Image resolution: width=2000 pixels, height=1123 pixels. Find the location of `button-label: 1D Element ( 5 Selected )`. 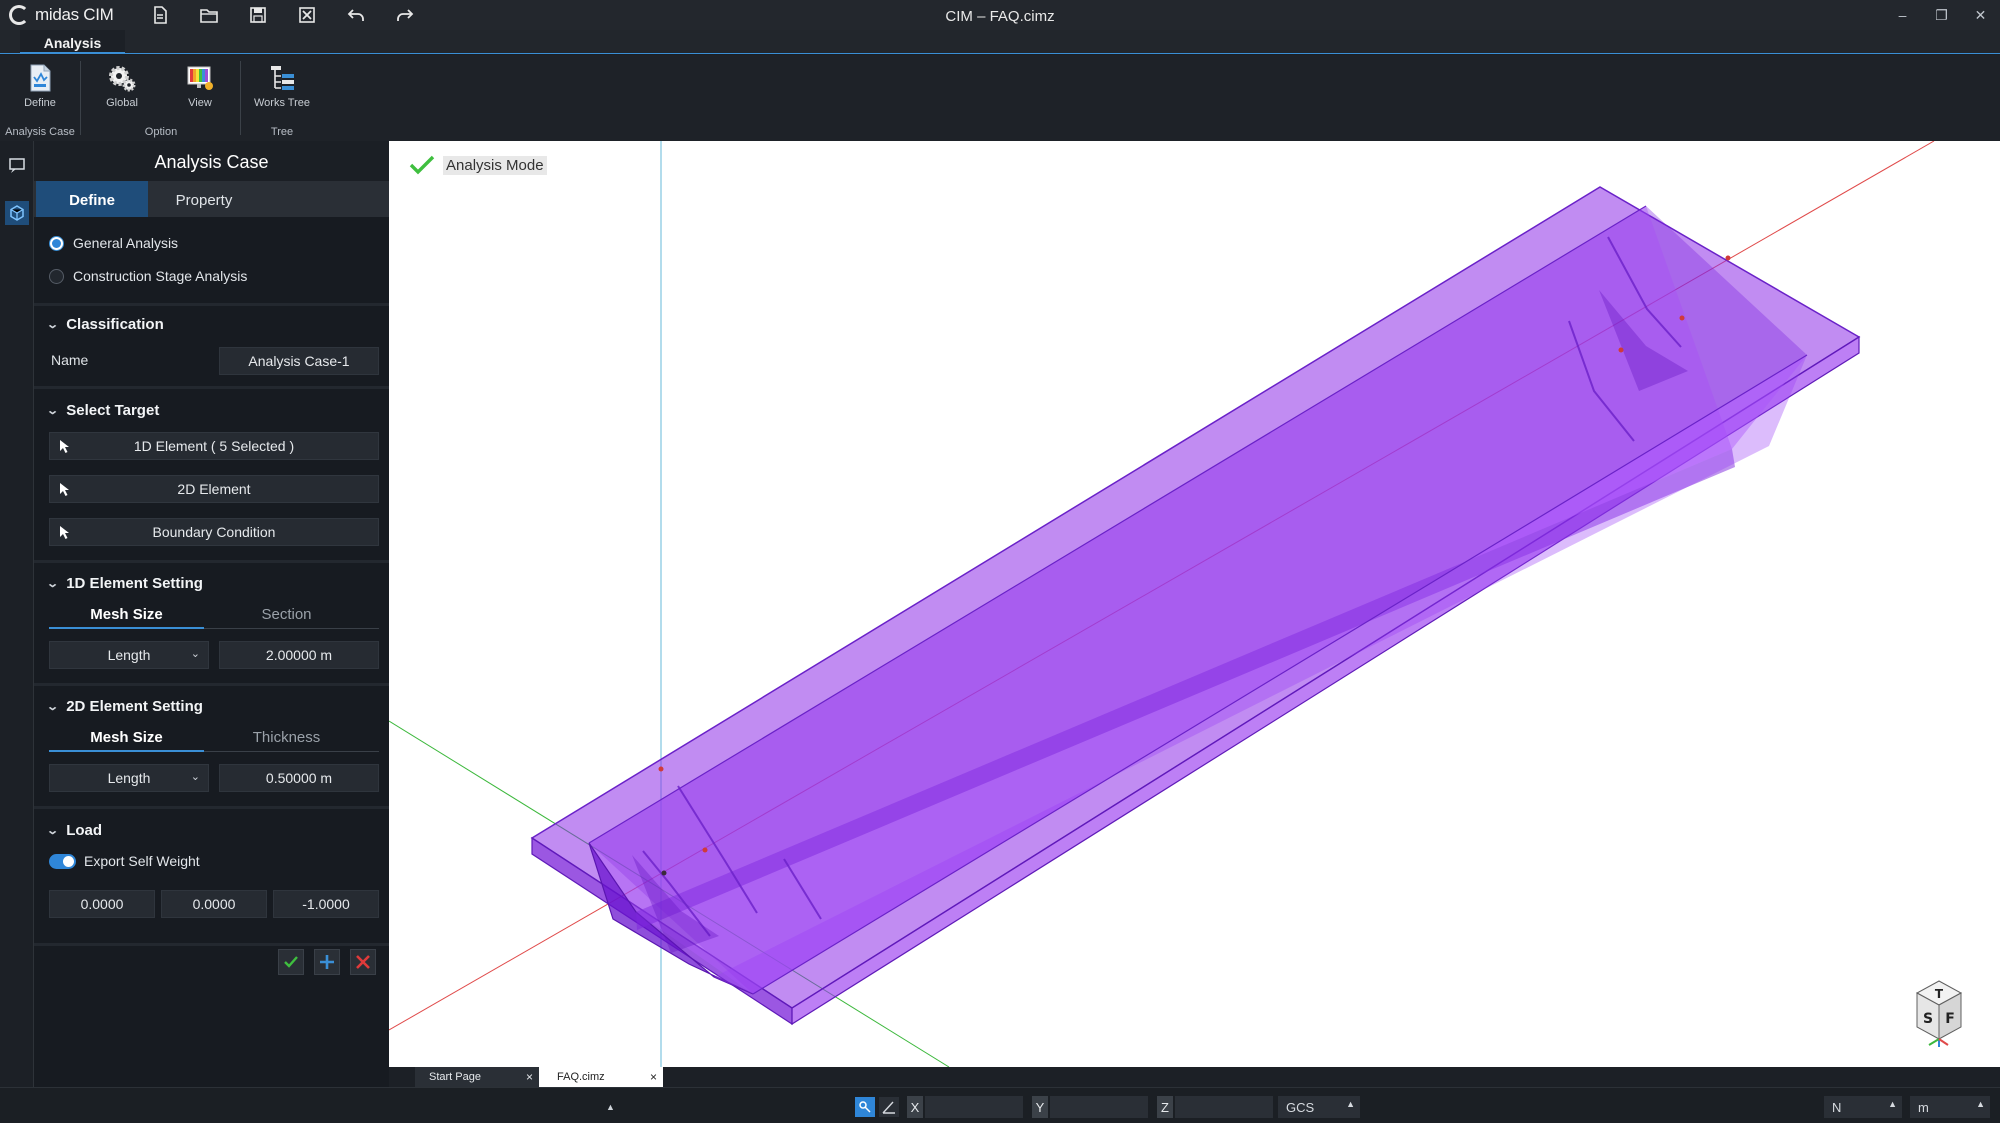

button-label: 1D Element ( 5 Selected ) is located at coordinates (214, 446).